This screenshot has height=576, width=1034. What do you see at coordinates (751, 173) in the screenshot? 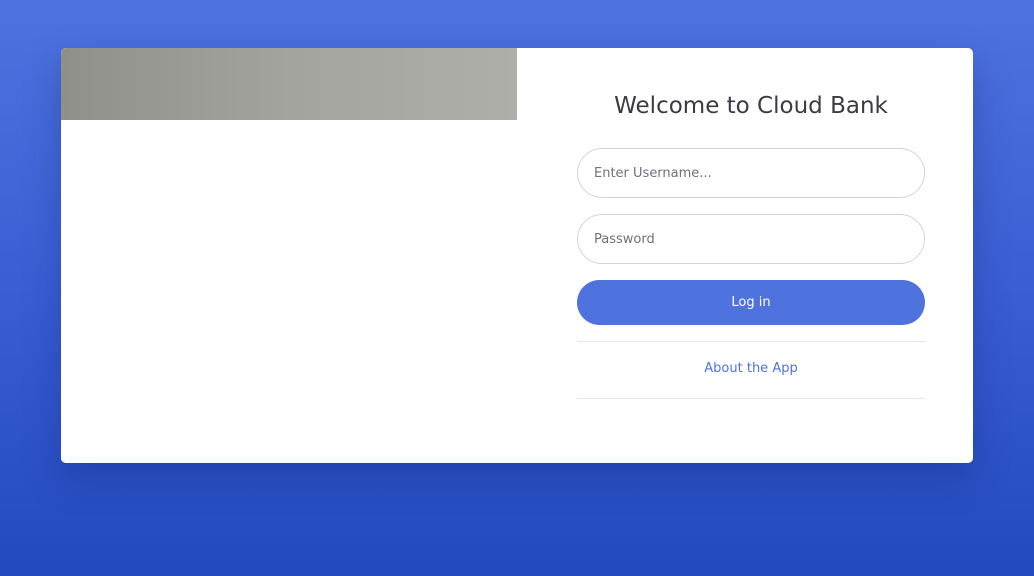
I see `username-input` at bounding box center [751, 173].